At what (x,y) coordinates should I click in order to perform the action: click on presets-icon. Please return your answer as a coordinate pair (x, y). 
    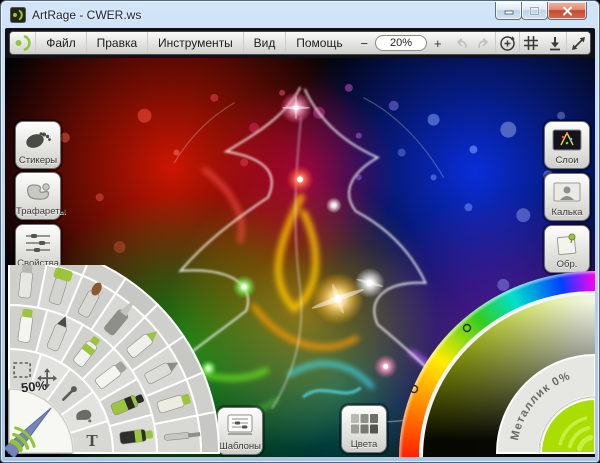
    Looking at the image, I should click on (240, 426).